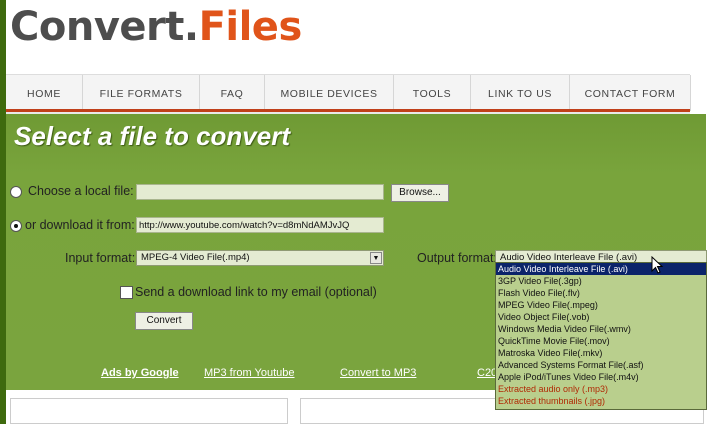 The image size is (711, 424). I want to click on input-format-value: MPEG-4 Video File(.mp4), so click(195, 257).